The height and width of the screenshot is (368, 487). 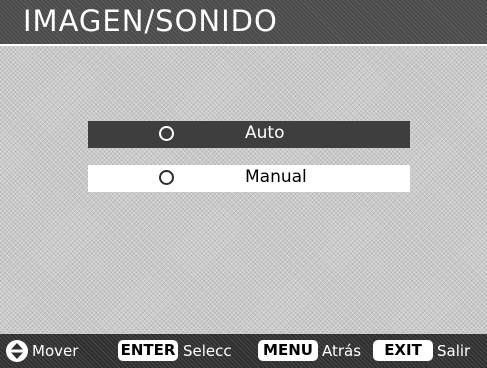 I want to click on enter-key-badge: ENTER, so click(x=148, y=350).